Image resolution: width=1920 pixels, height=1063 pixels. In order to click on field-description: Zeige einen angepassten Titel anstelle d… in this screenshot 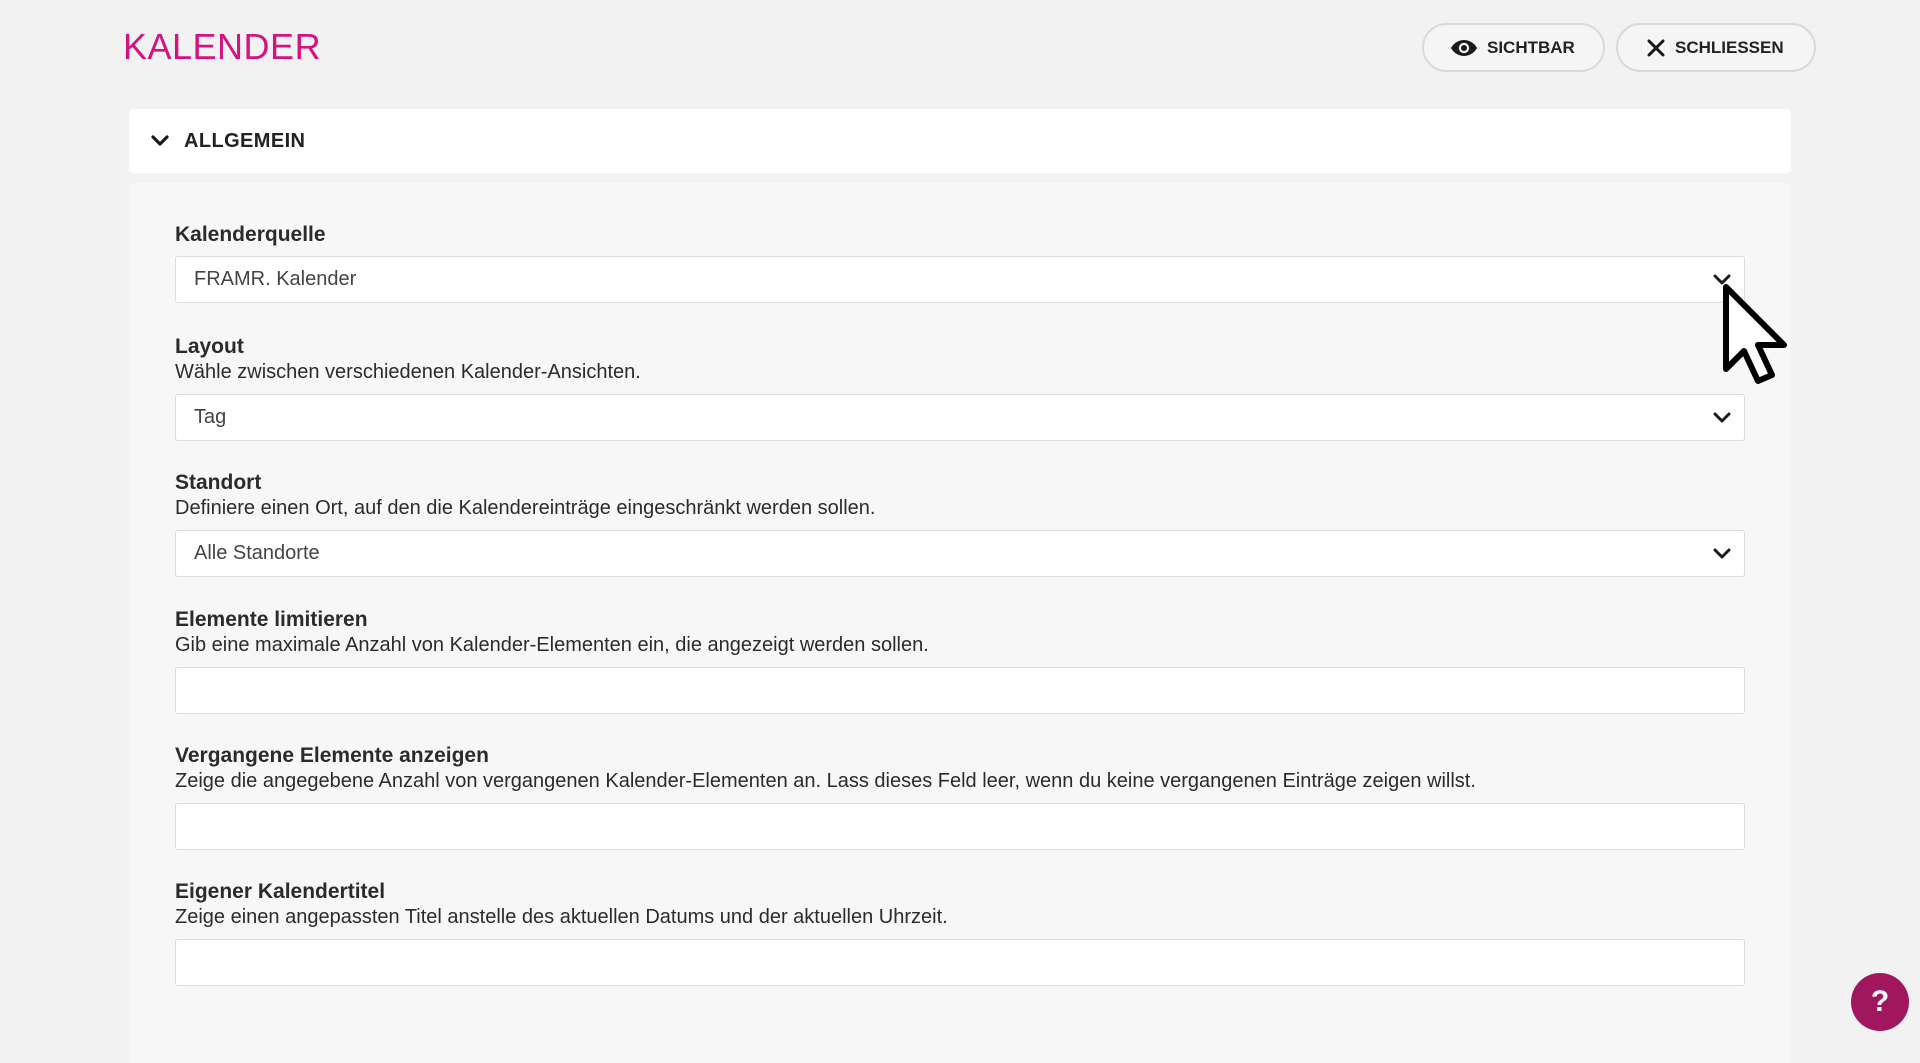, I will do `click(561, 917)`.